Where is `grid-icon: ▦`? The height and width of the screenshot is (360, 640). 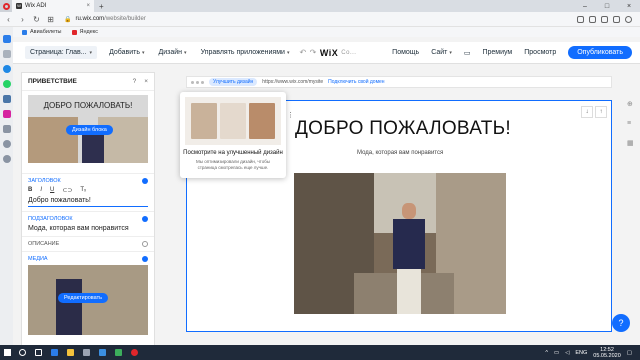
grid-icon: ▦ is located at coordinates (630, 143).